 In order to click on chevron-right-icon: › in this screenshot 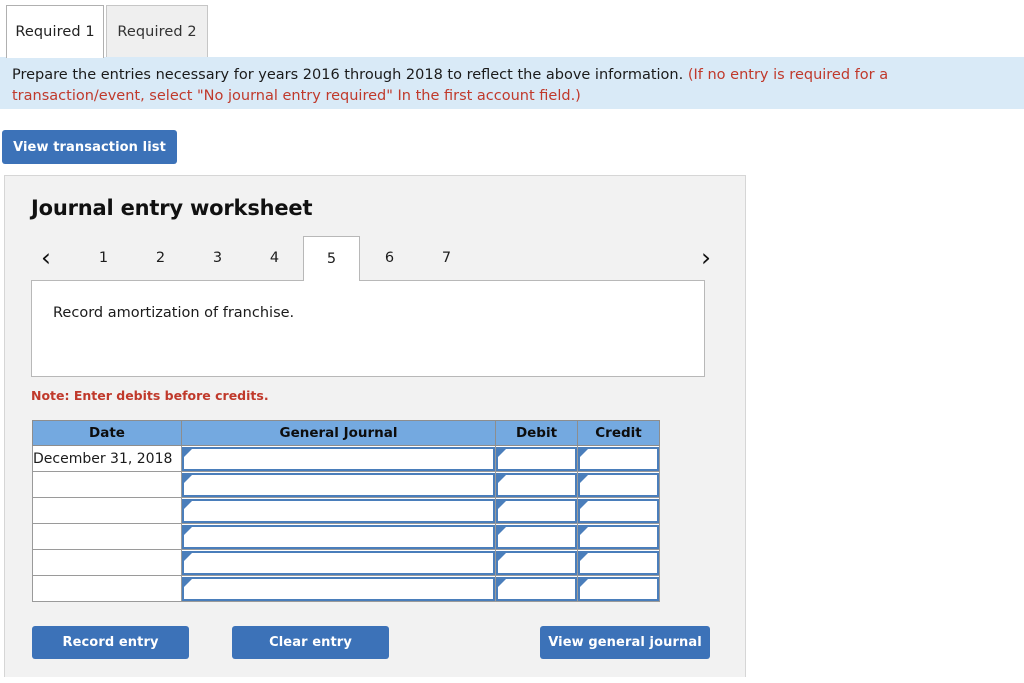, I will do `click(706, 257)`.